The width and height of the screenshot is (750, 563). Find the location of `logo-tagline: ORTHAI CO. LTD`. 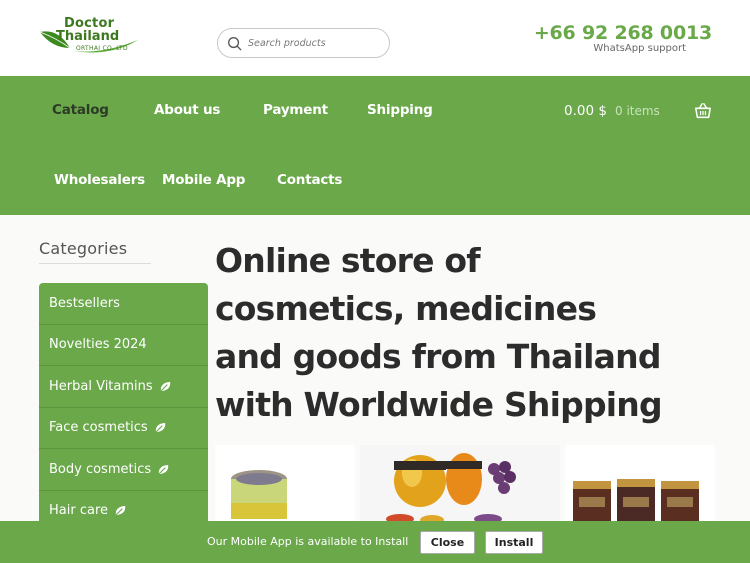

logo-tagline: ORTHAI CO. LTD is located at coordinates (102, 48).